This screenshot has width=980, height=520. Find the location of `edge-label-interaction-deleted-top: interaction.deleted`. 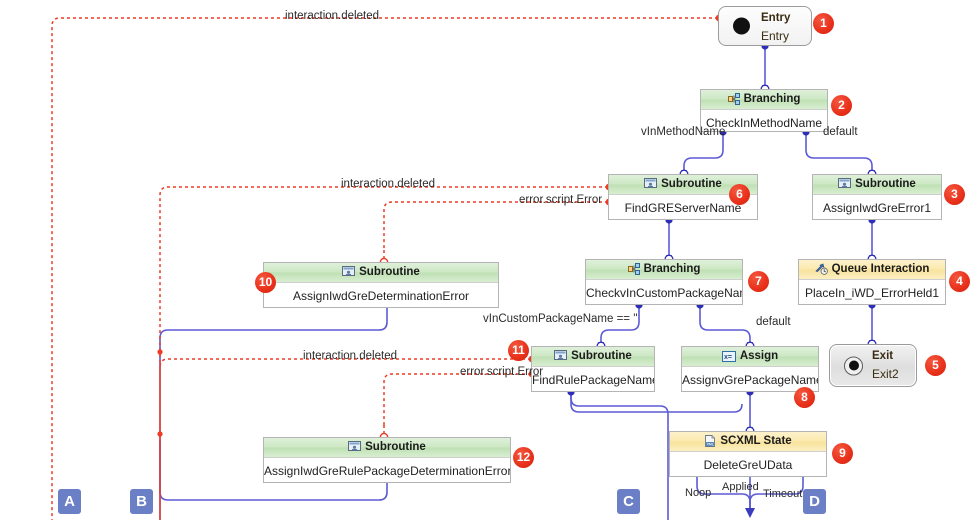

edge-label-interaction-deleted-top: interaction.deleted is located at coordinates (332, 16).